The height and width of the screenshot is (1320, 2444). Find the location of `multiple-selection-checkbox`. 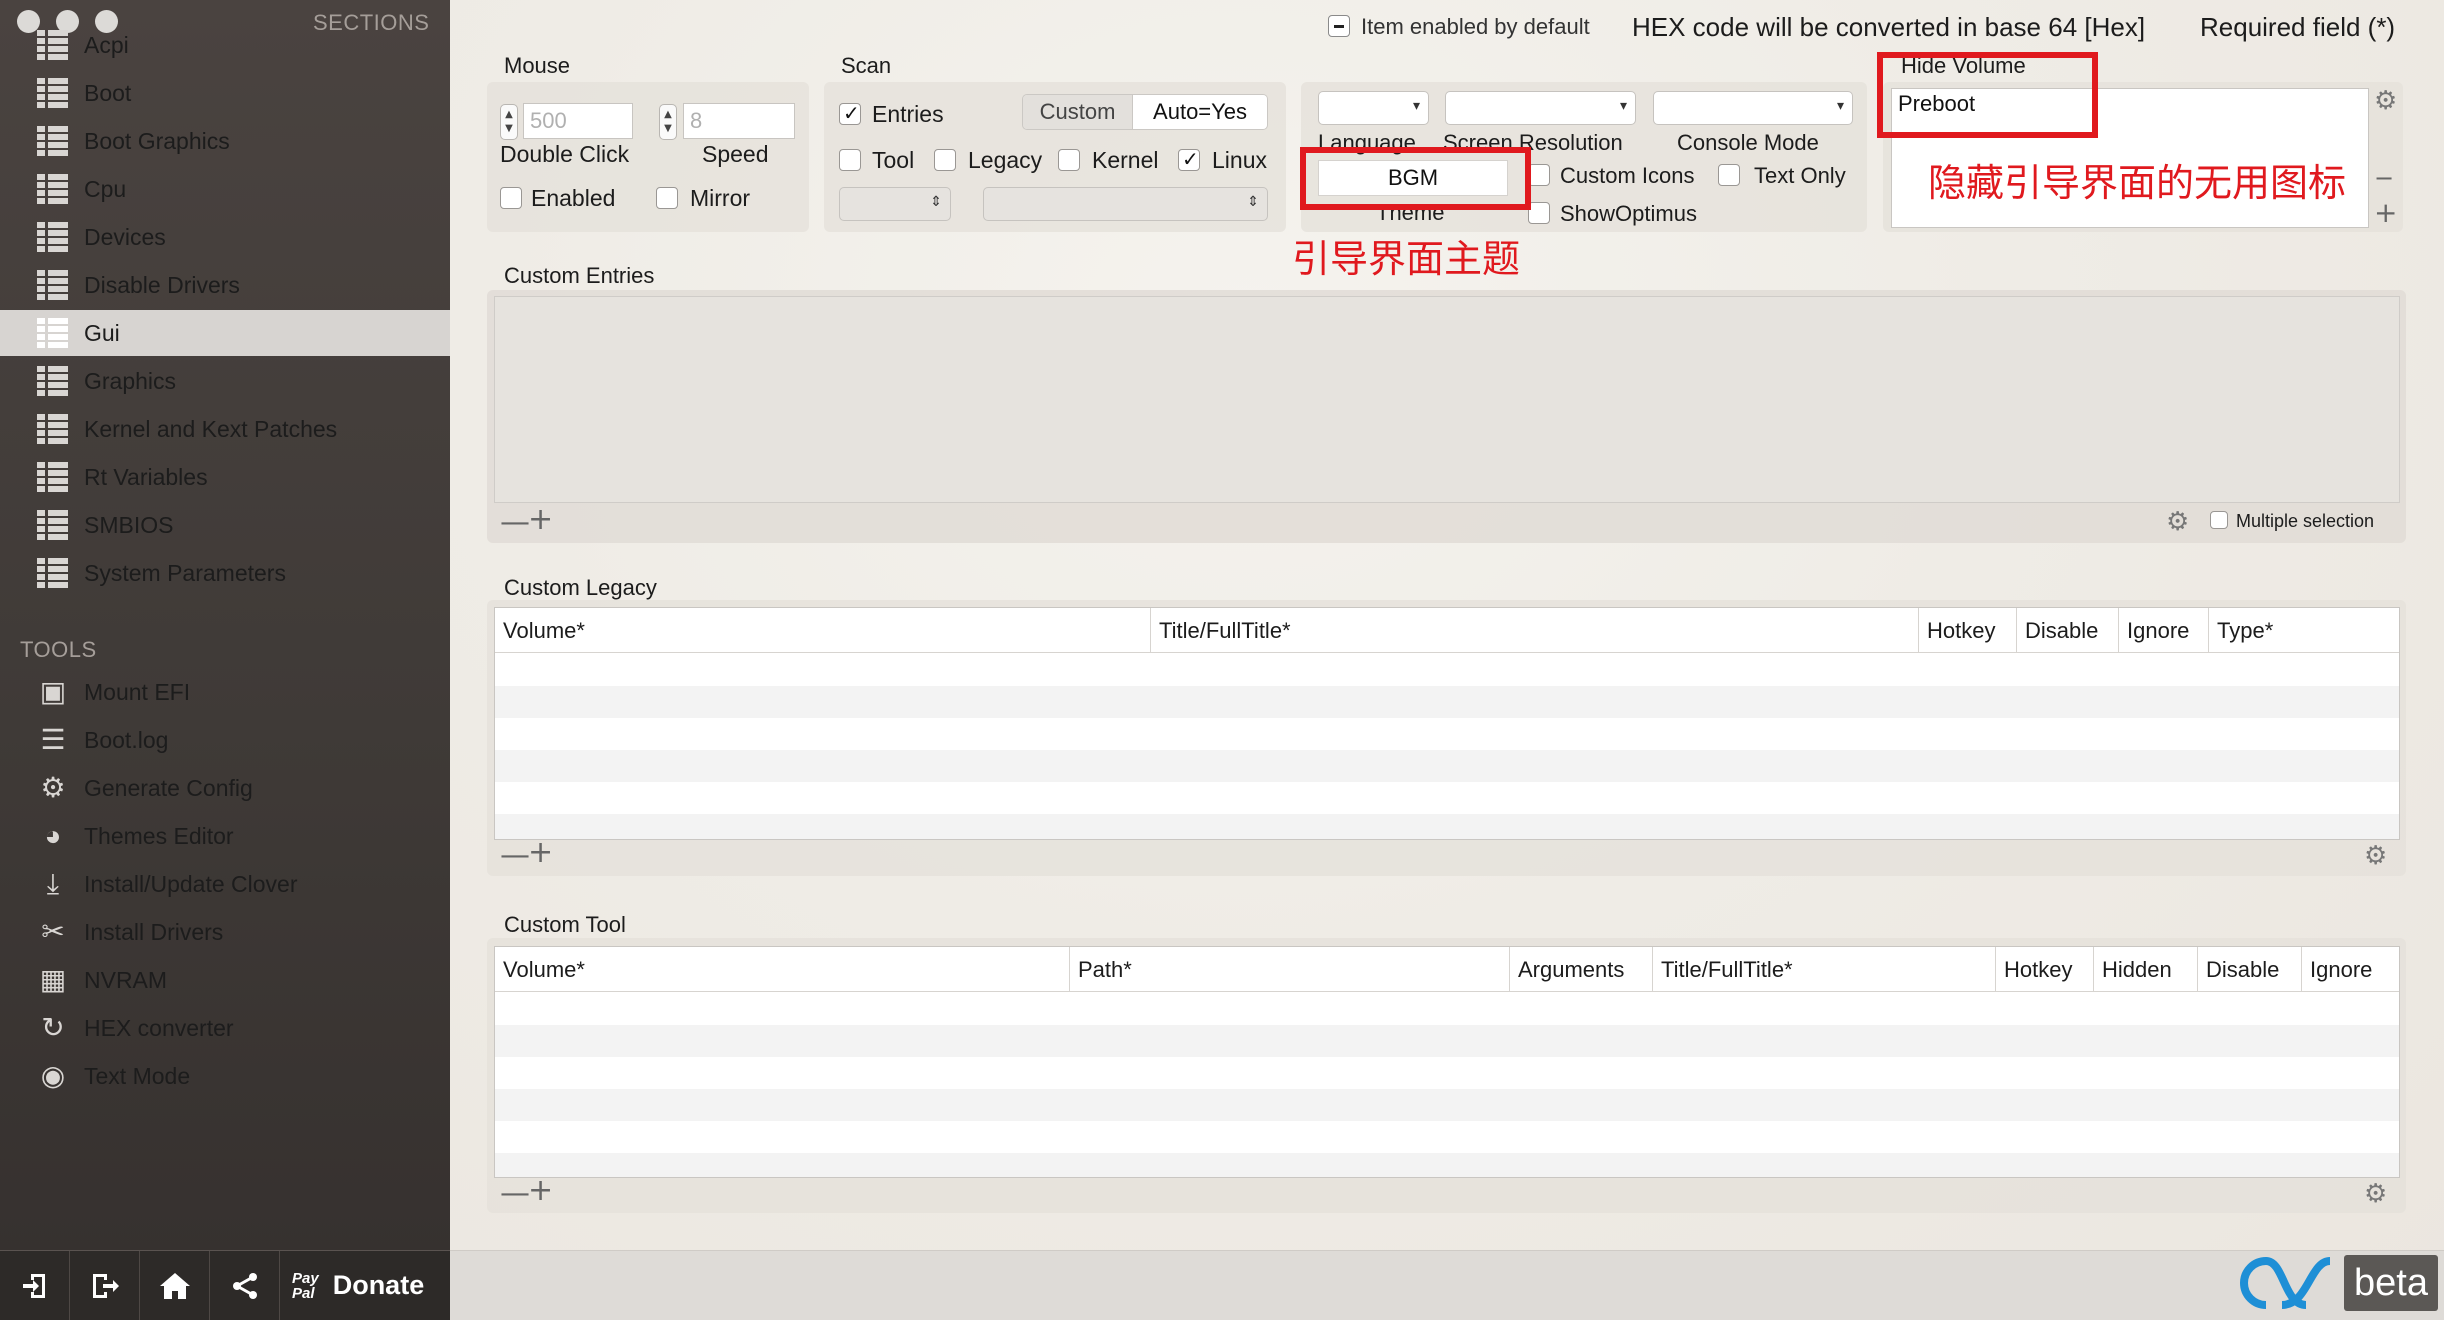

multiple-selection-checkbox is located at coordinates (2219, 520).